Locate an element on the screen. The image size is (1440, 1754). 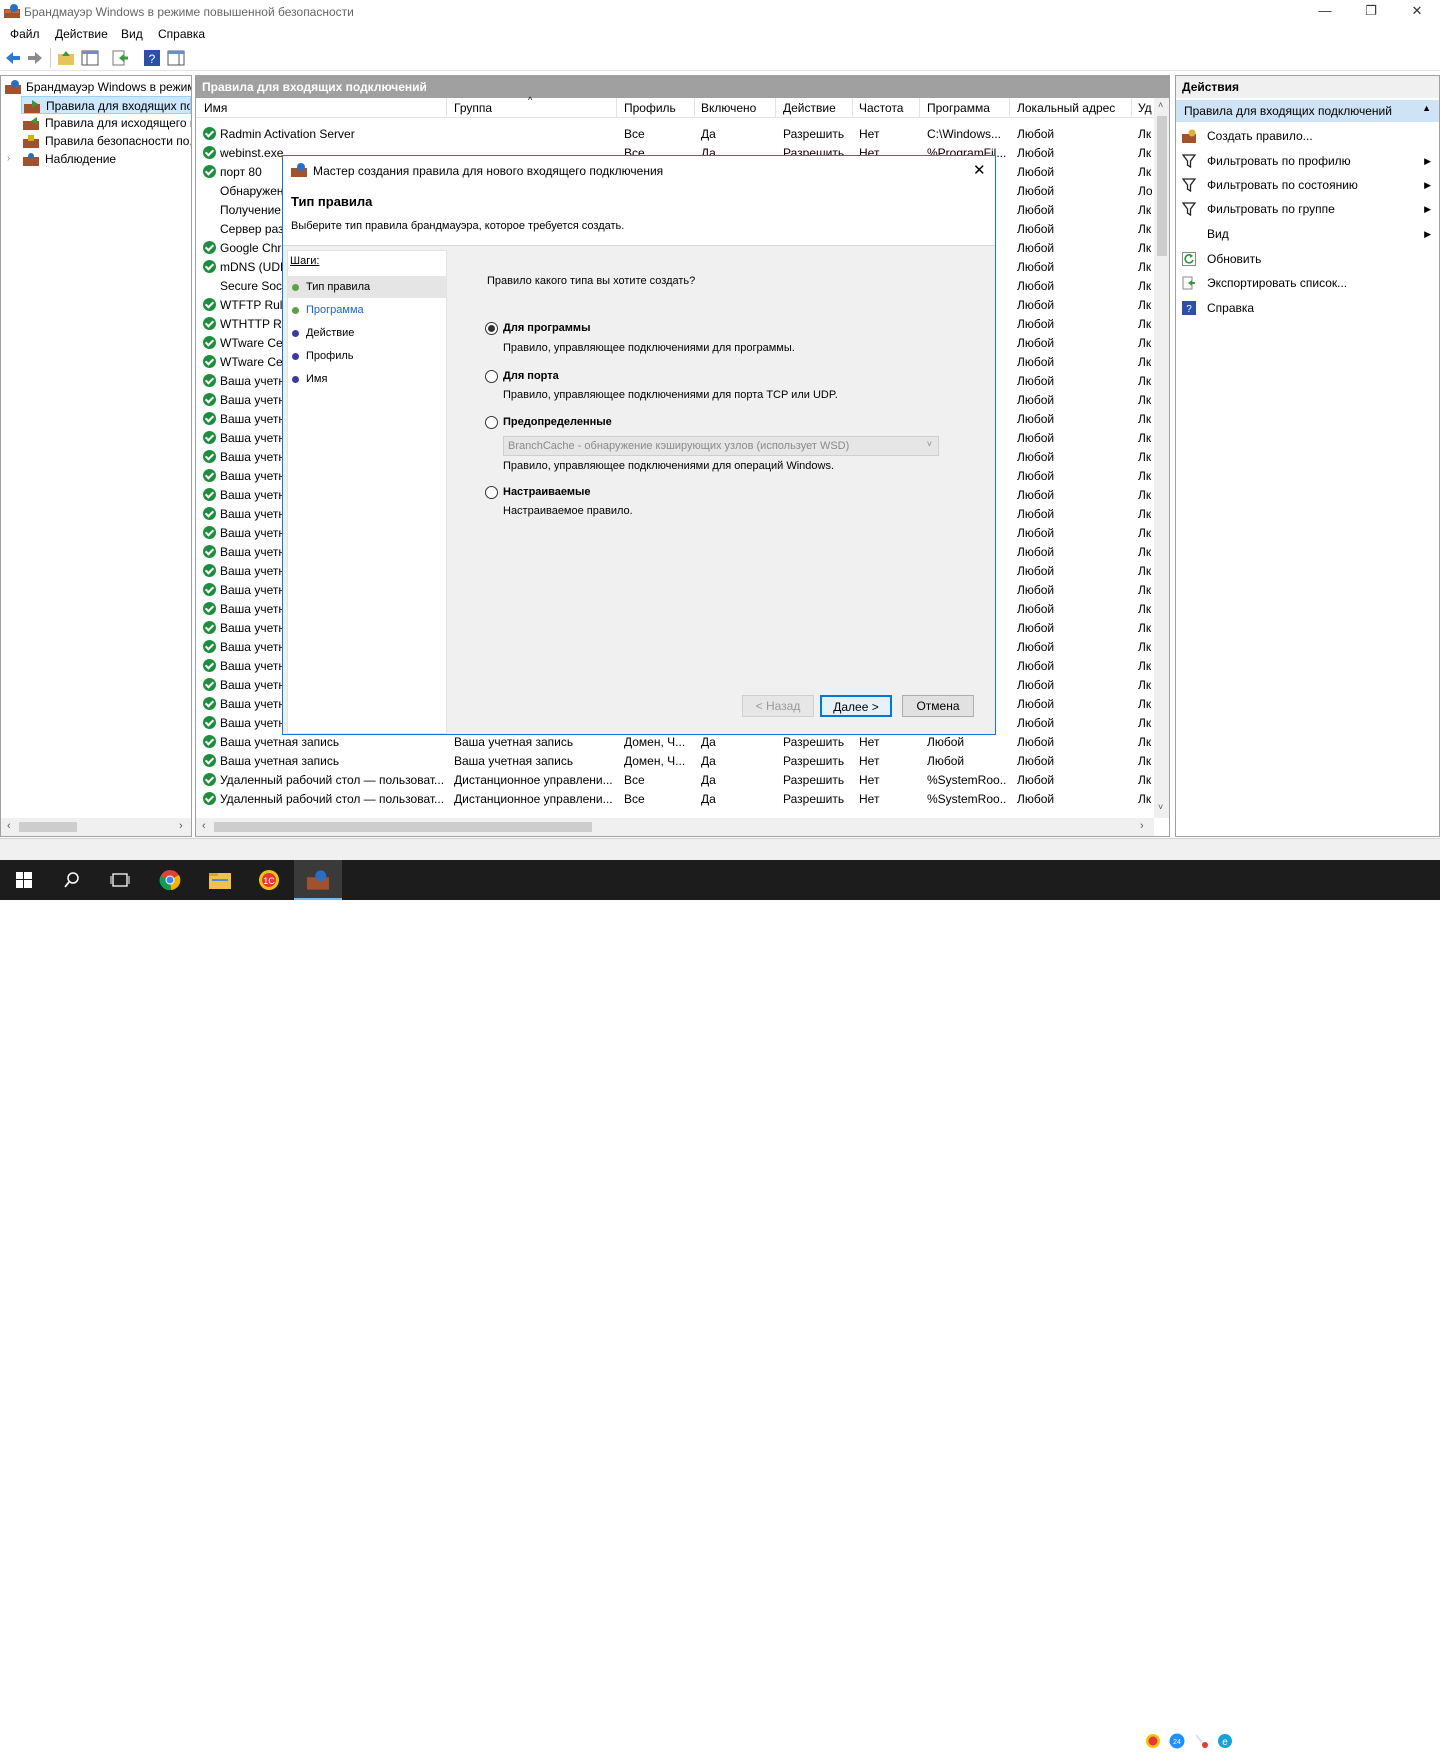
taskbar-chrome is located at coordinates (170, 880).